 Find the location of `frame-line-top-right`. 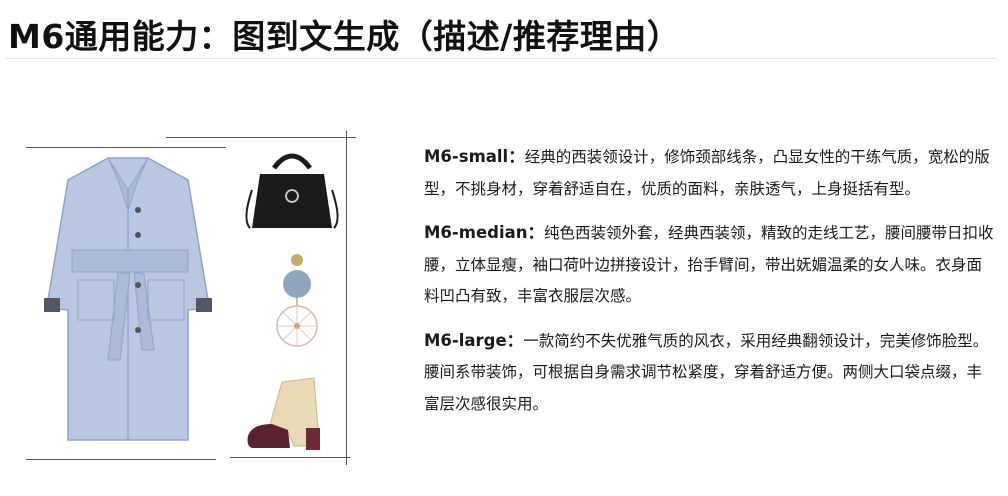

frame-line-top-right is located at coordinates (261, 137).